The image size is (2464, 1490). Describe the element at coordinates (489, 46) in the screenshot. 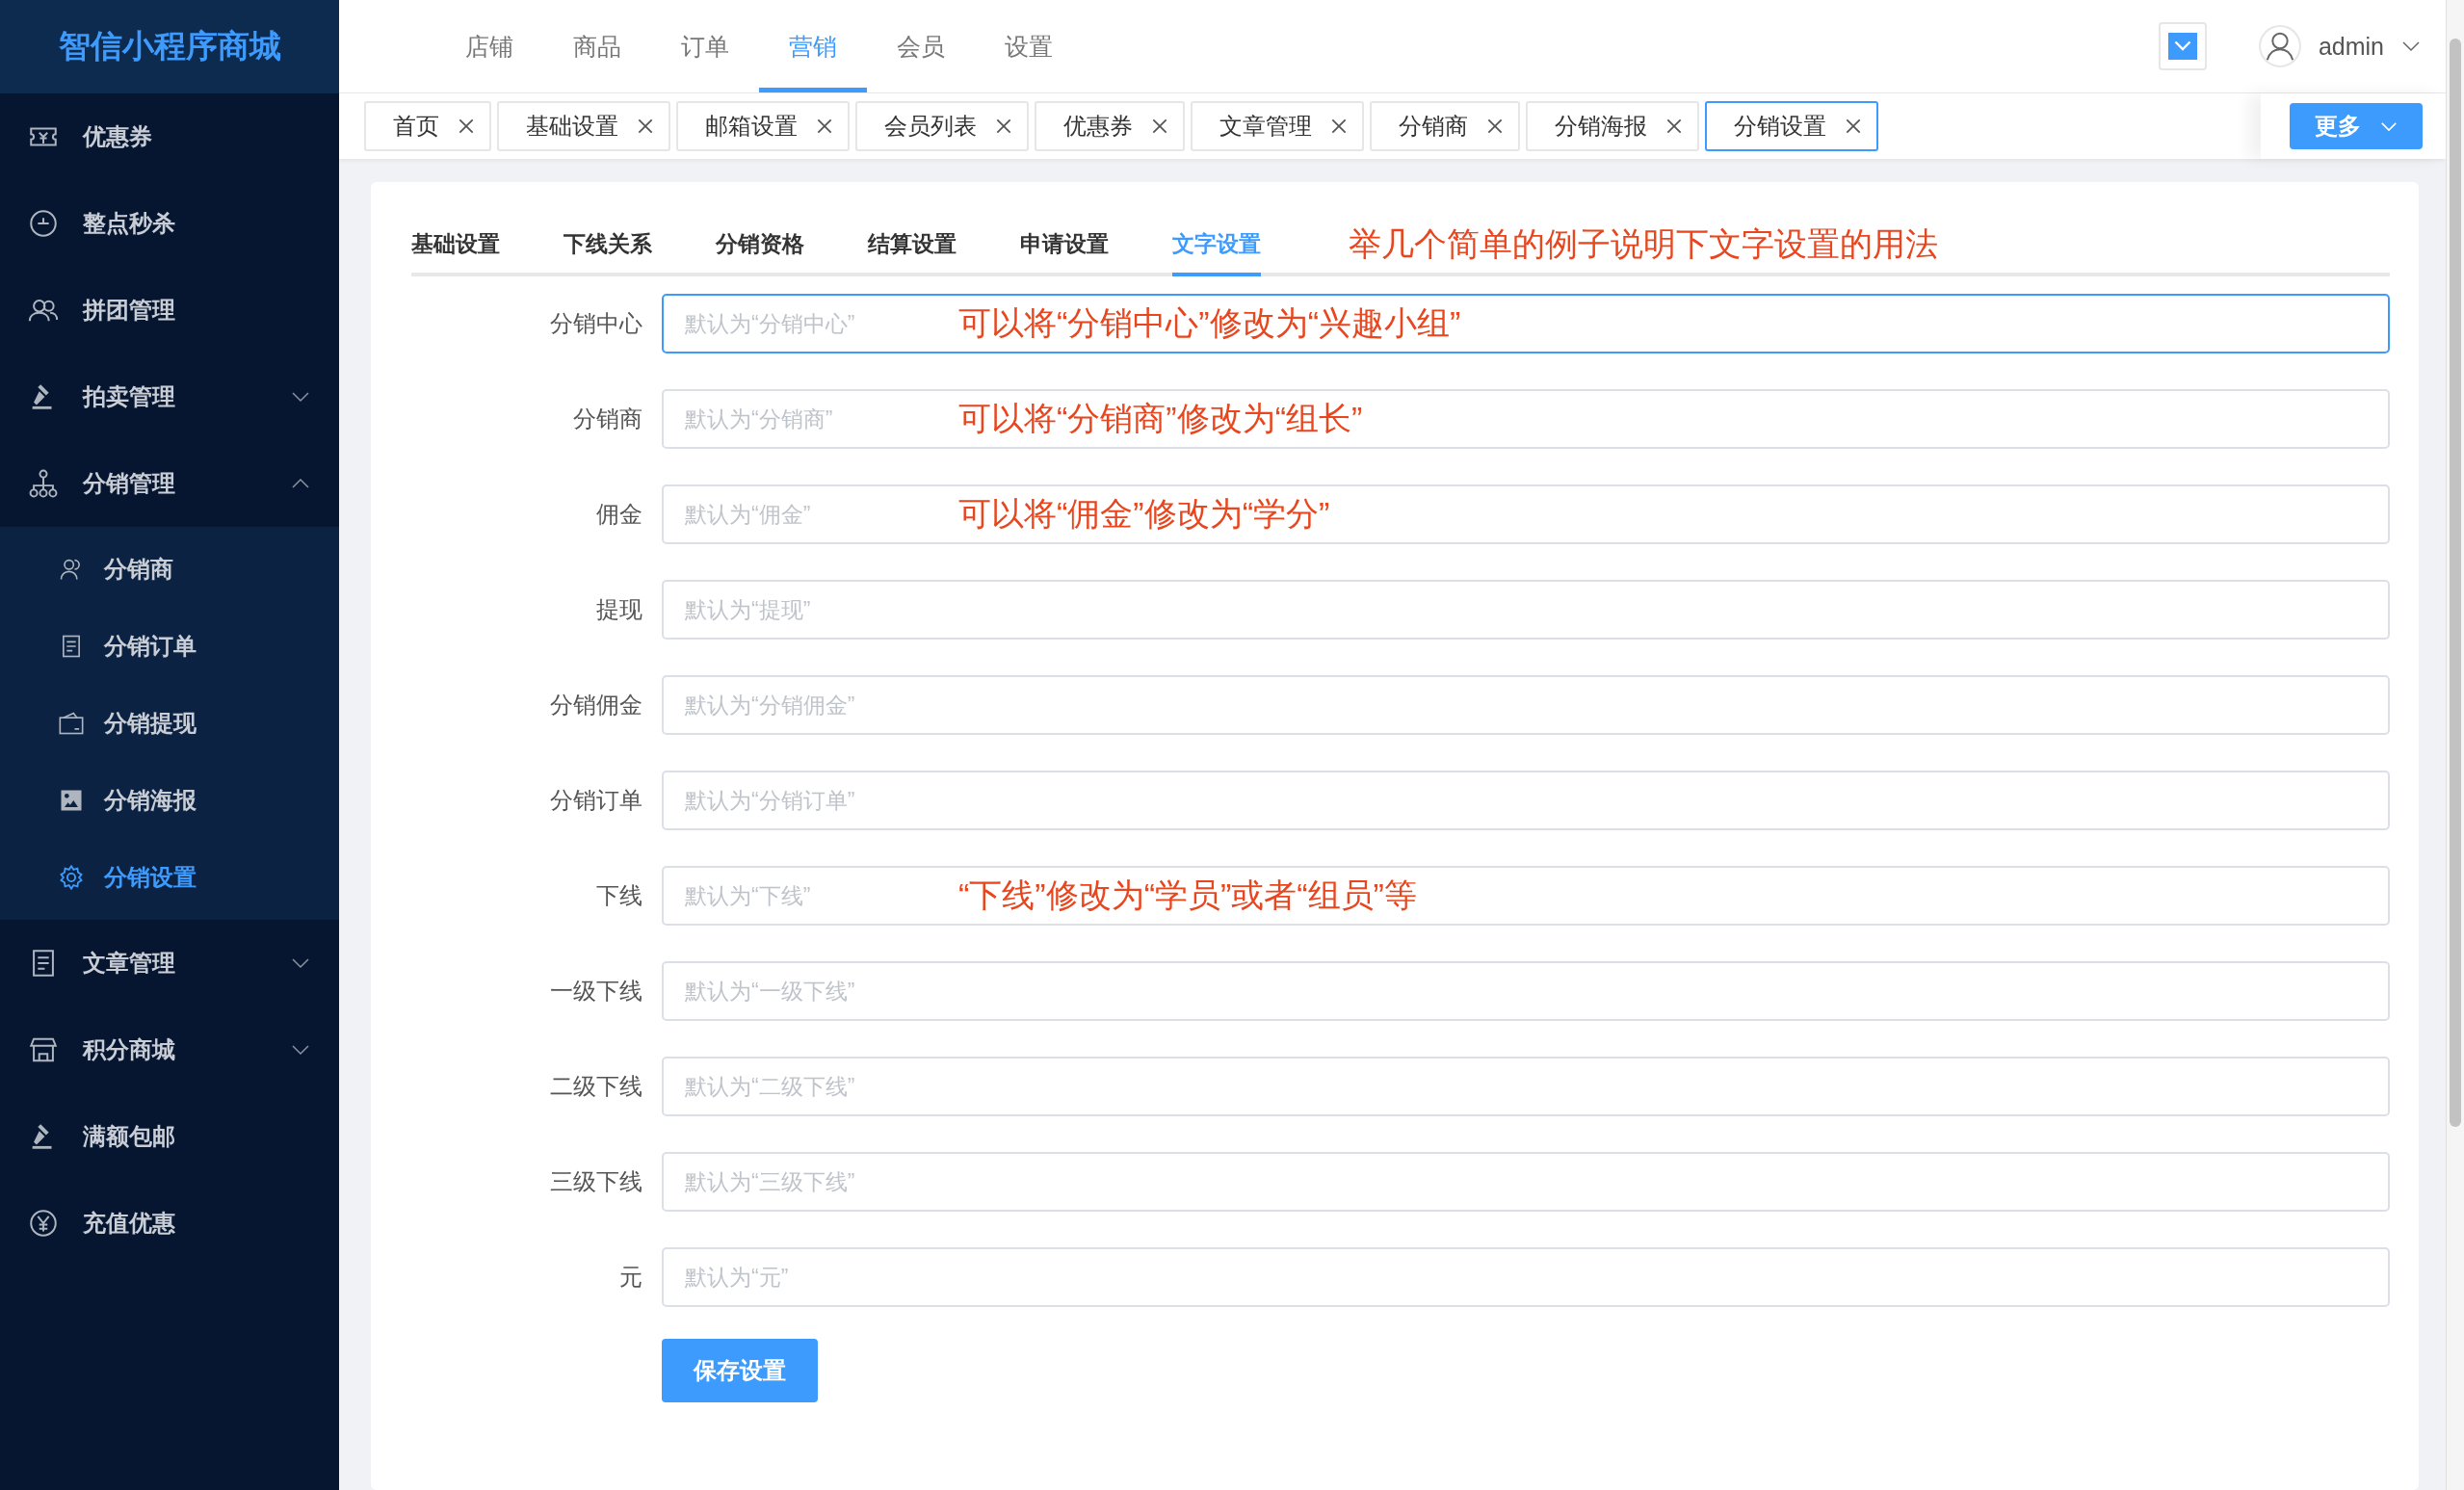

I see `nav-tab: 店铺` at that location.